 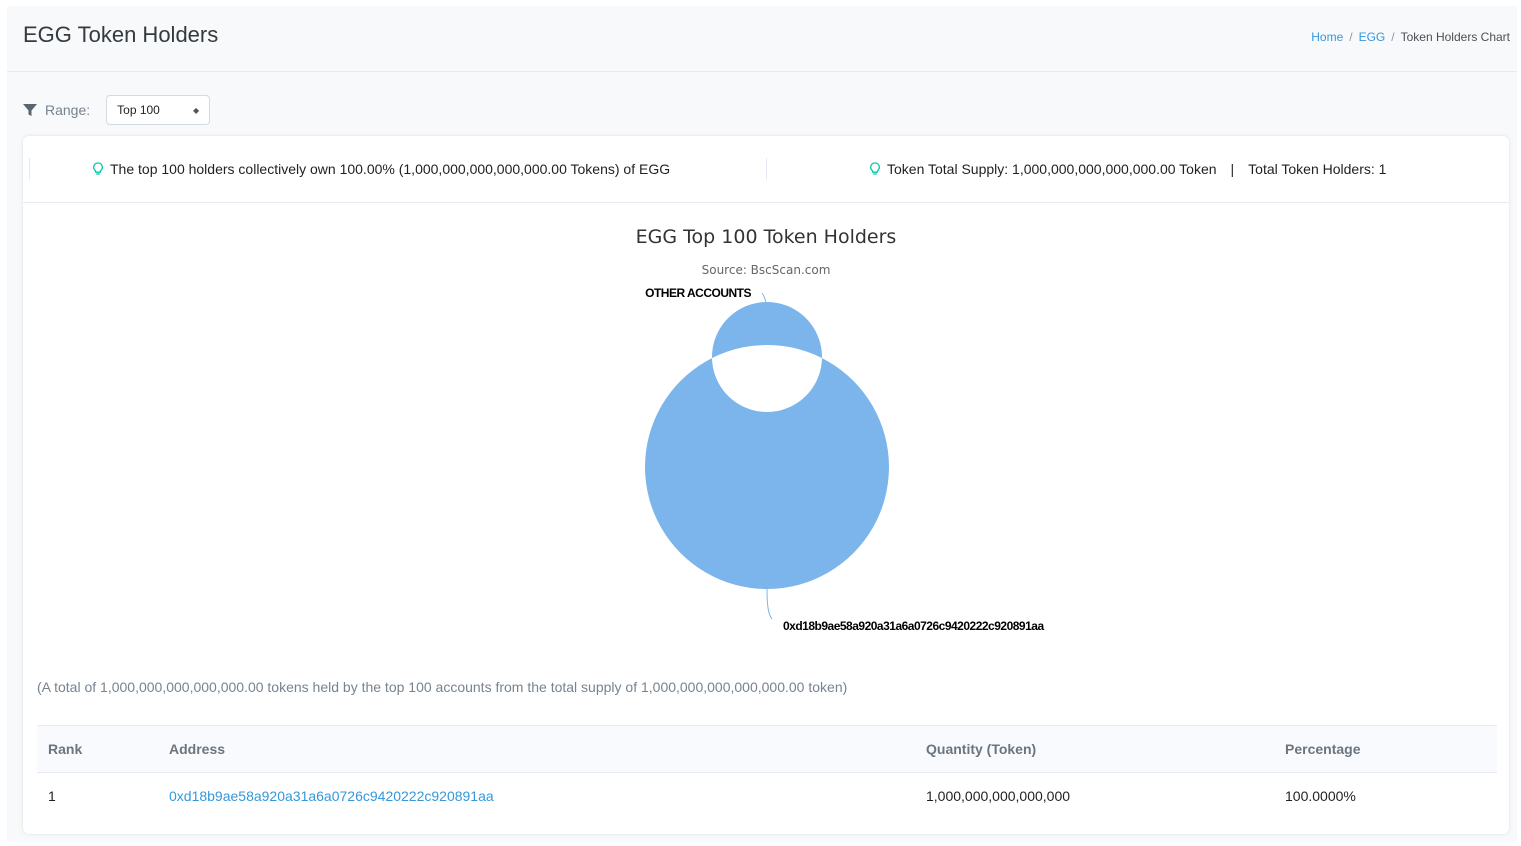 I want to click on range-label: Range:, so click(x=68, y=110).